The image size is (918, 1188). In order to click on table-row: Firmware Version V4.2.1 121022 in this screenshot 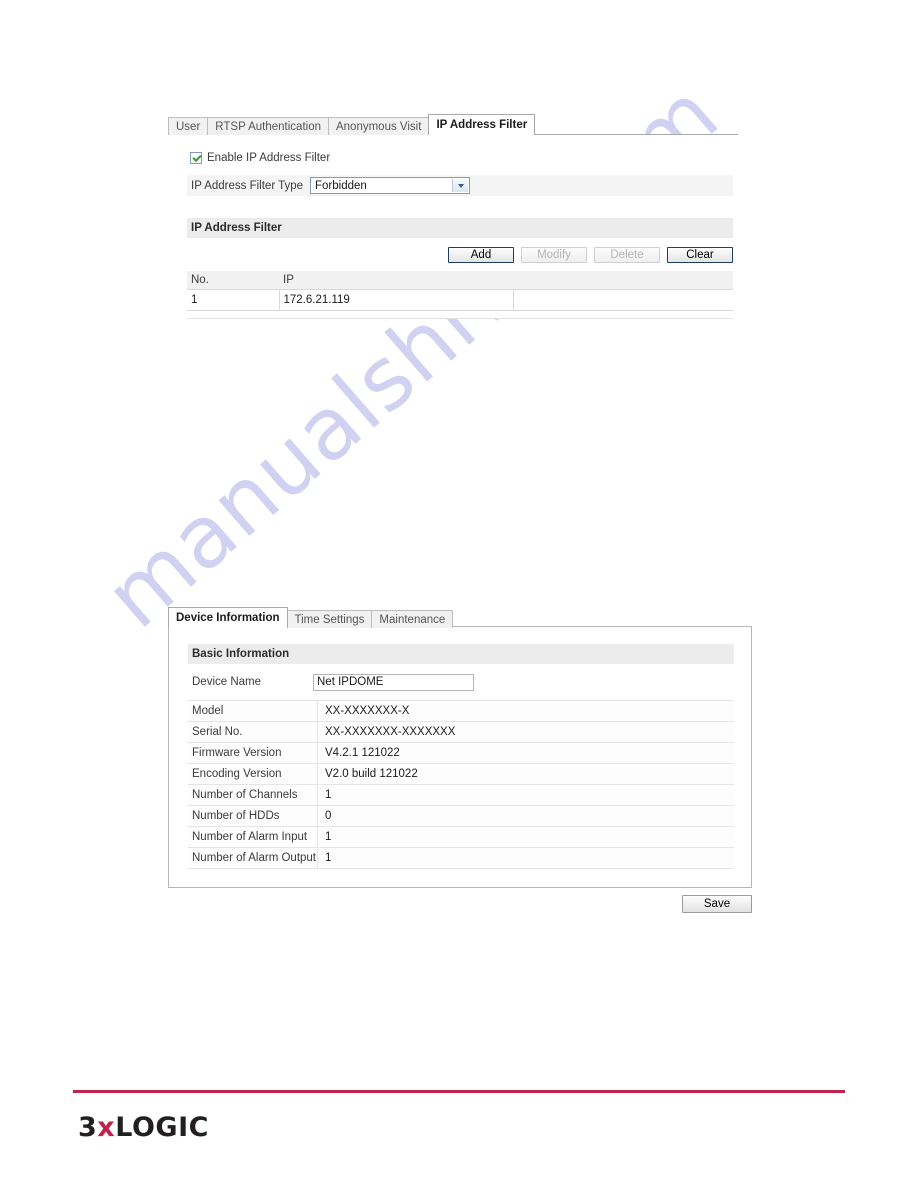, I will do `click(461, 753)`.